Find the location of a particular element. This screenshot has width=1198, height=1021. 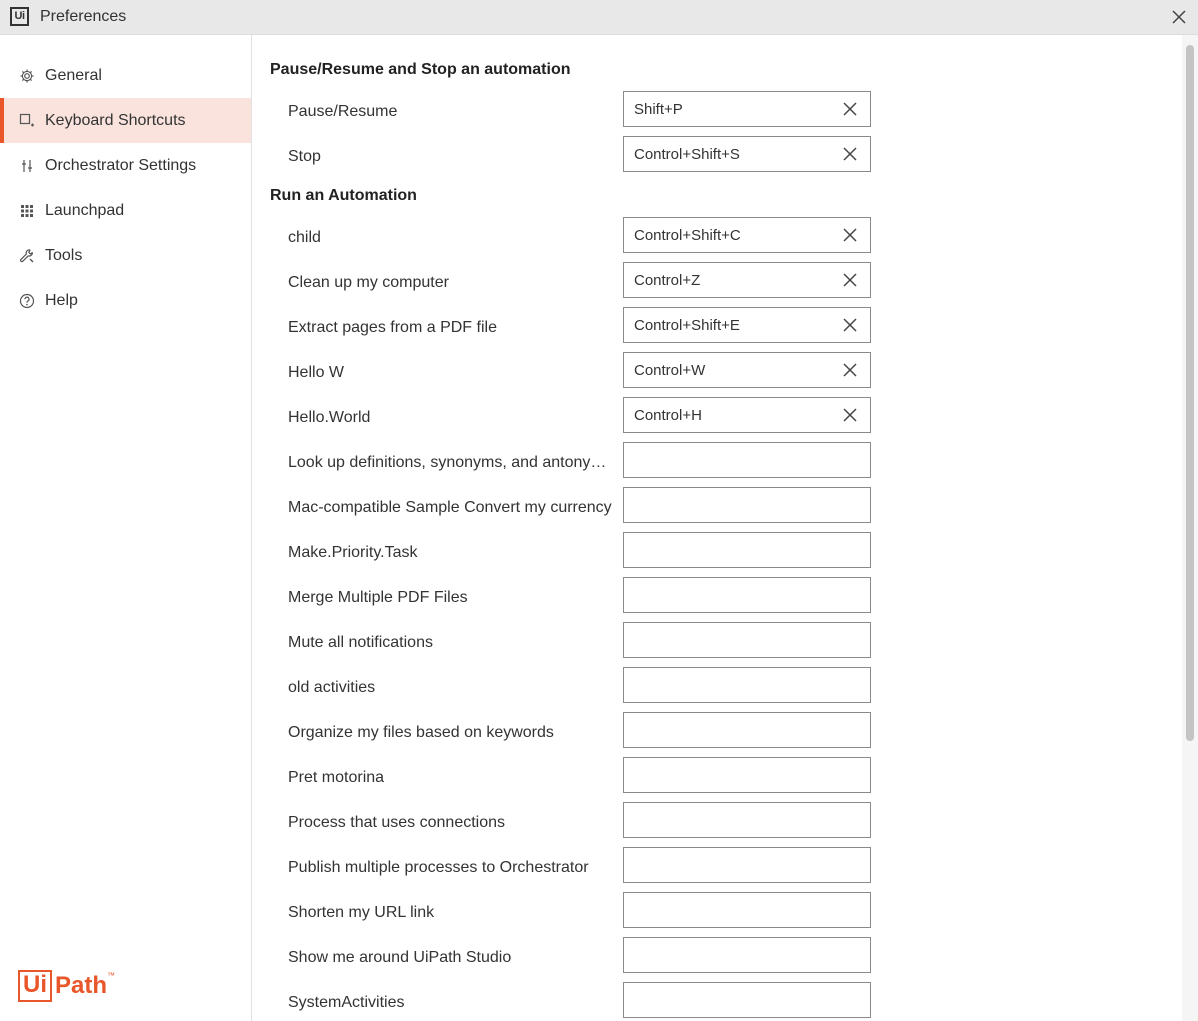

shortcut-value: Shift+P is located at coordinates (658, 109).